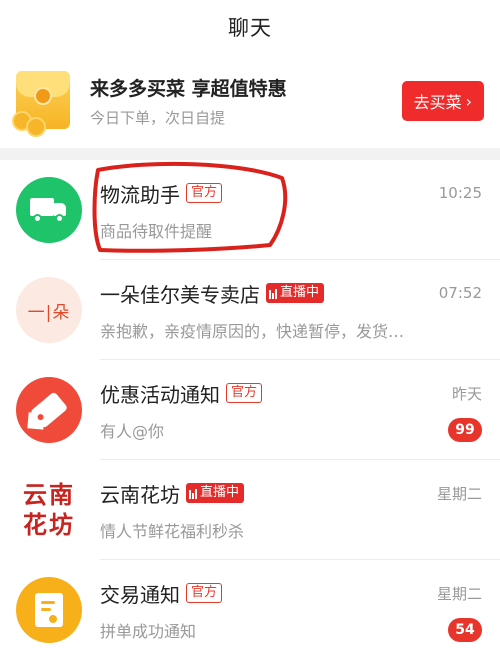  What do you see at coordinates (158, 118) in the screenshot?
I see `banner-subtitle: 今日下单，次日自提` at bounding box center [158, 118].